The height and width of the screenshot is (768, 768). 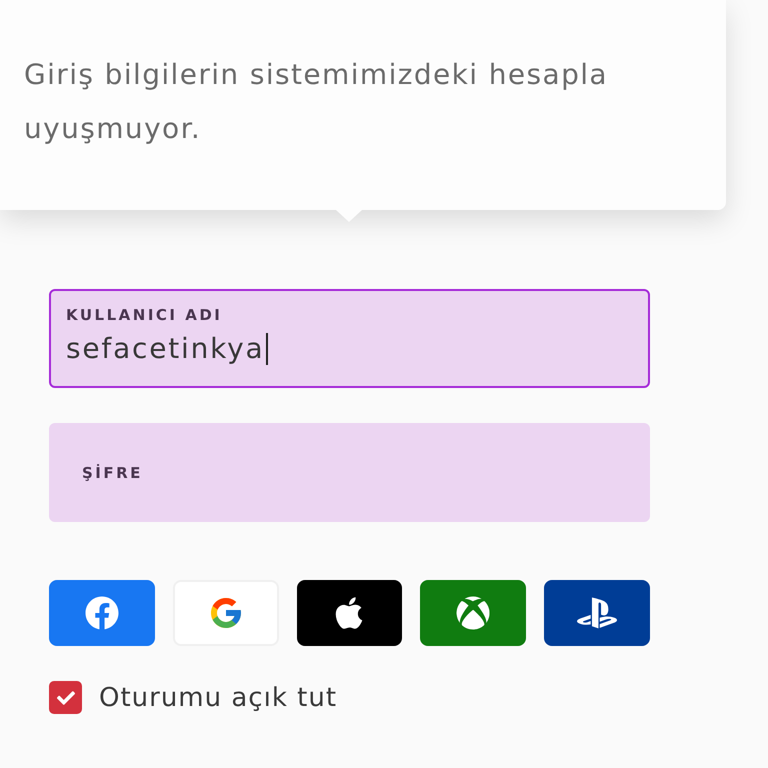 I want to click on xbox-icon, so click(x=473, y=613).